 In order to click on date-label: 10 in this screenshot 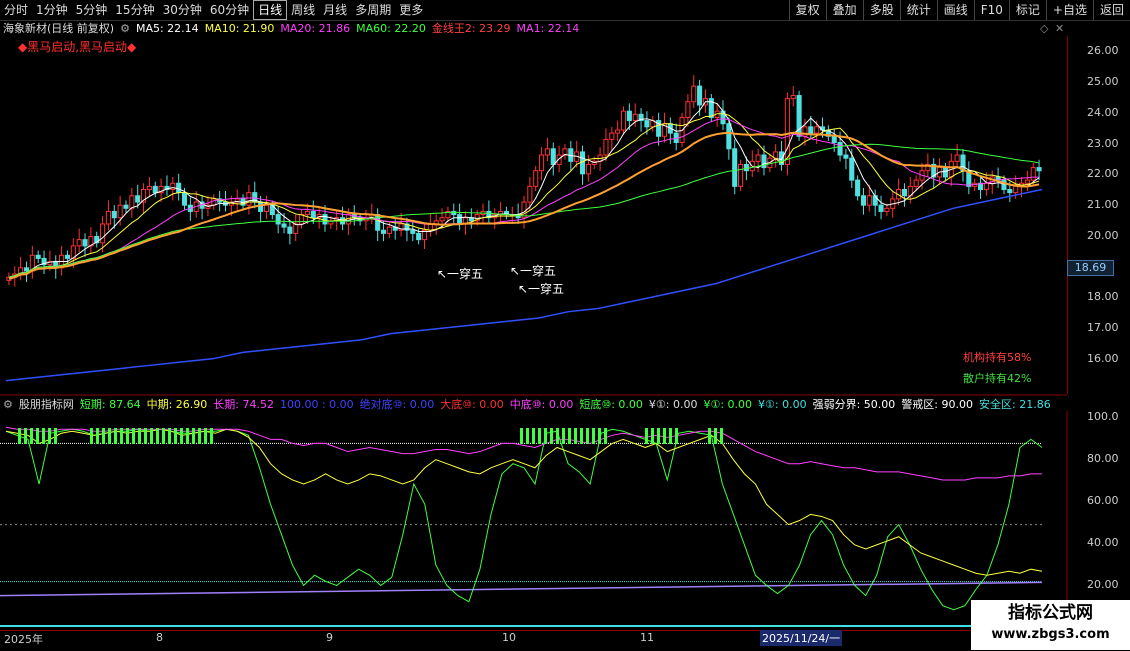, I will do `click(509, 637)`.